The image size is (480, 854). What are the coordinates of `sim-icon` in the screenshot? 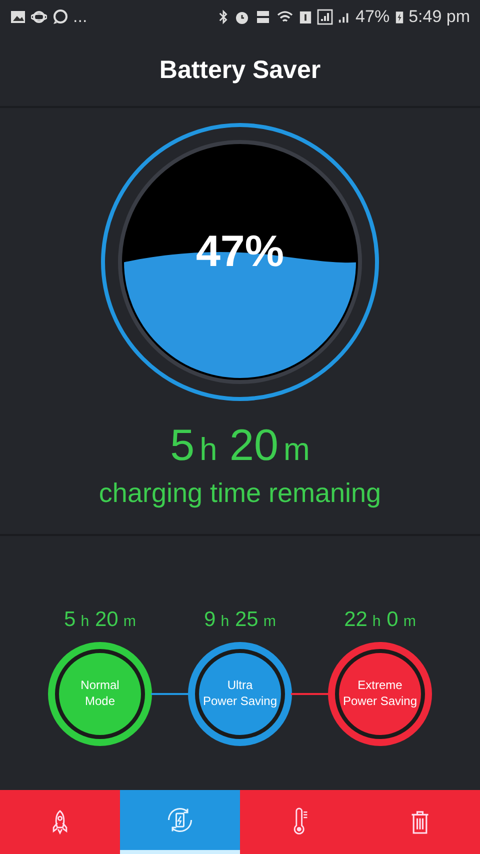 It's located at (305, 17).